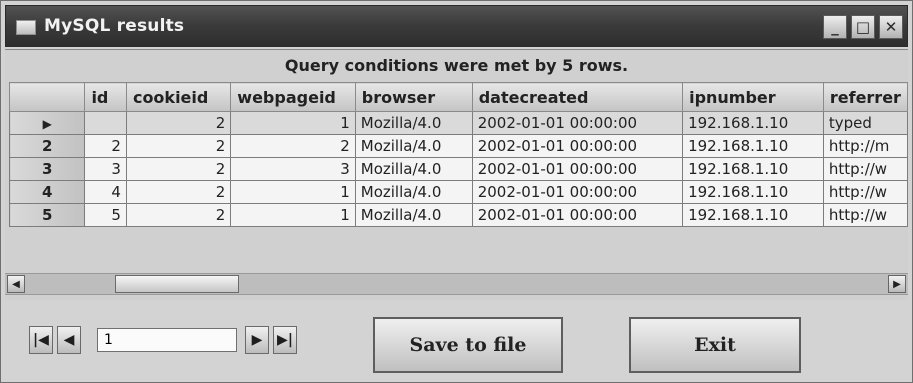  What do you see at coordinates (47, 146) in the screenshot?
I see `row-header-cell: 2` at bounding box center [47, 146].